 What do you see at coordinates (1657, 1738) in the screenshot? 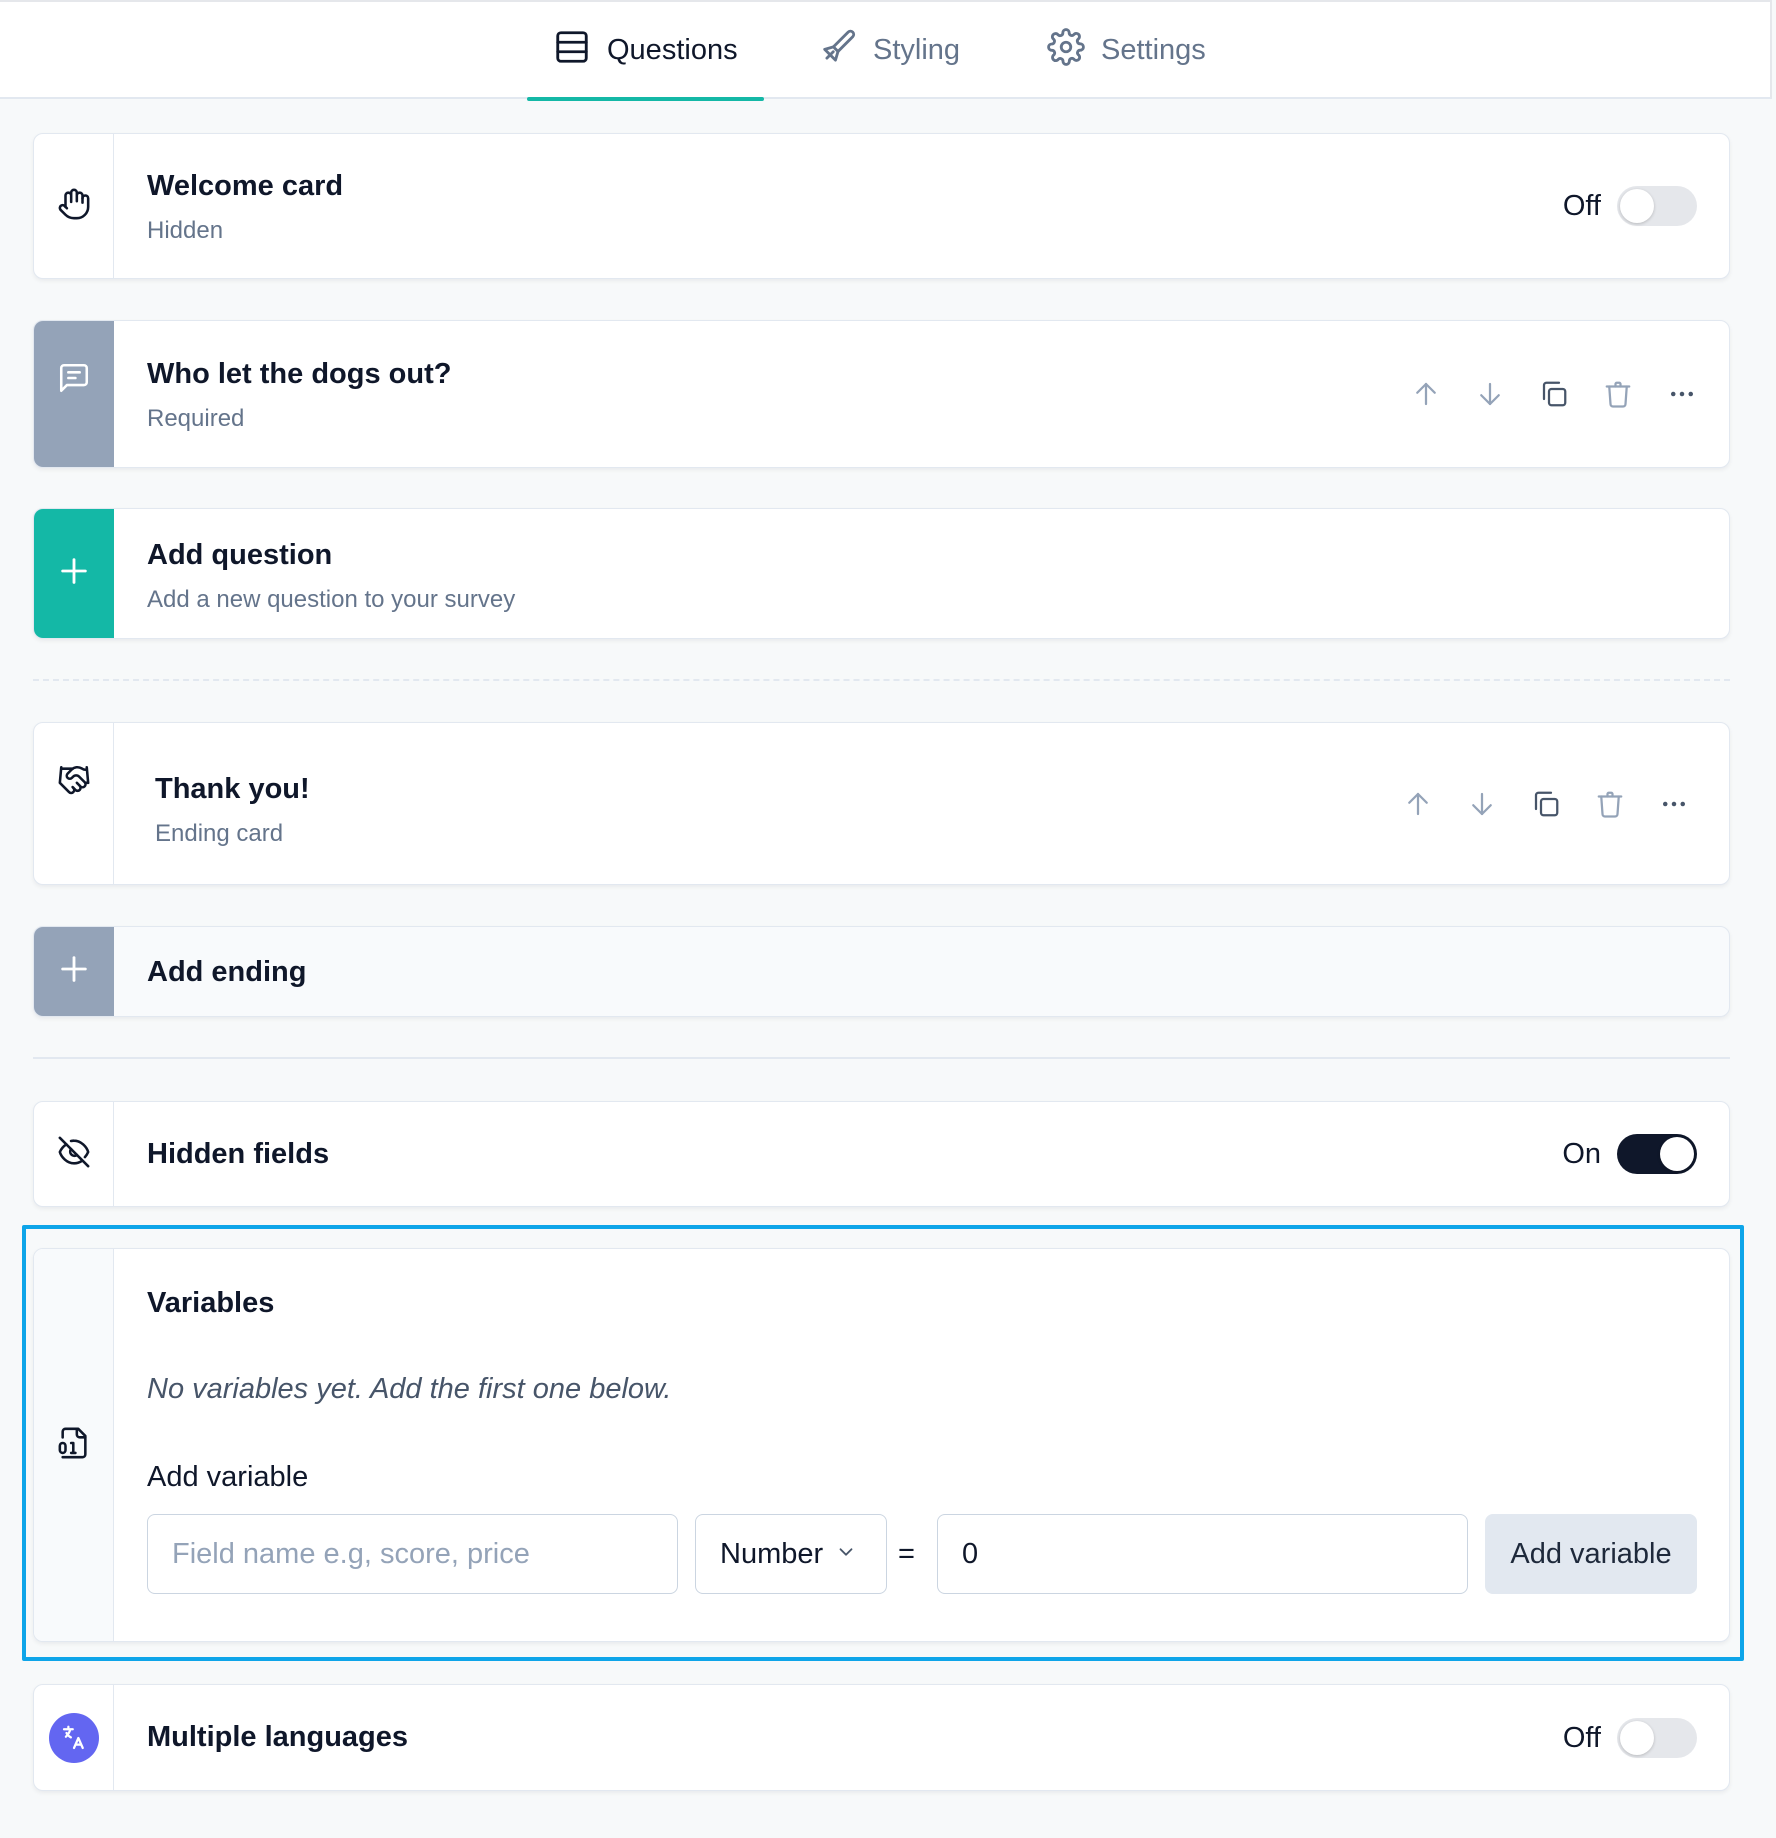
I see `multiple-languages-toggle` at bounding box center [1657, 1738].